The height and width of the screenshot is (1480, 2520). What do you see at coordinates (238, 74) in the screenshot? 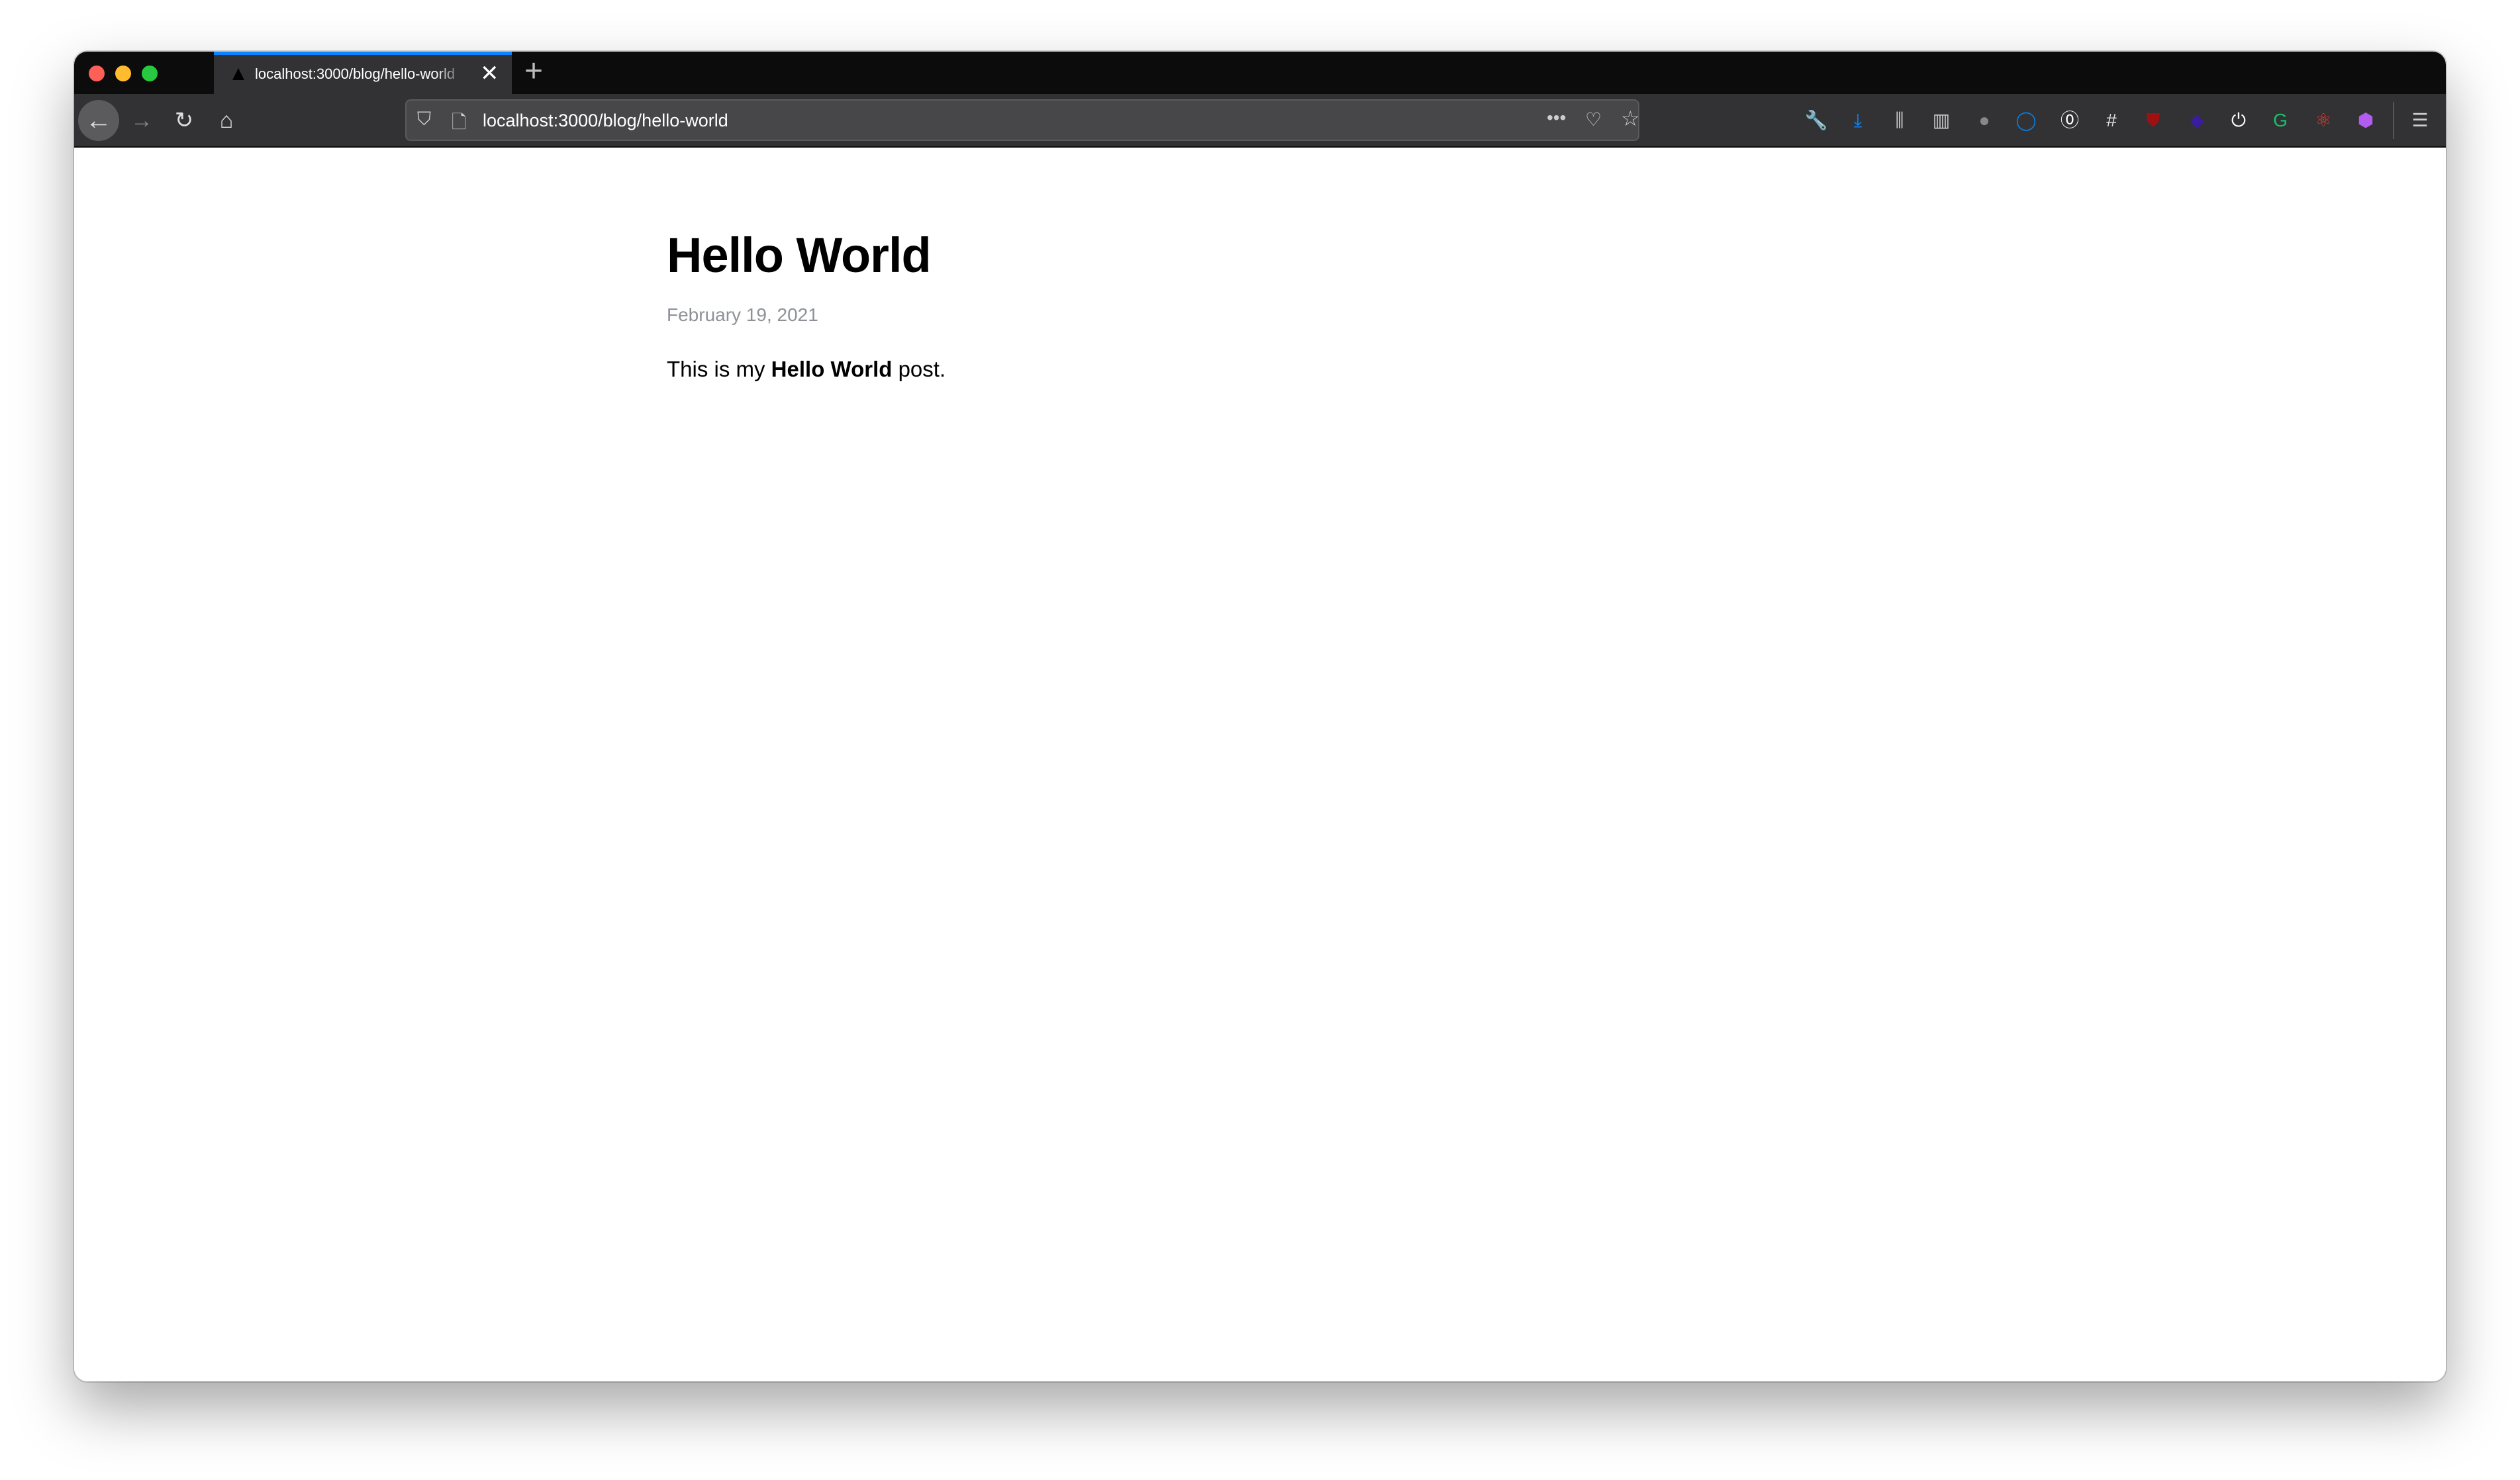
I see `favicon-icon` at bounding box center [238, 74].